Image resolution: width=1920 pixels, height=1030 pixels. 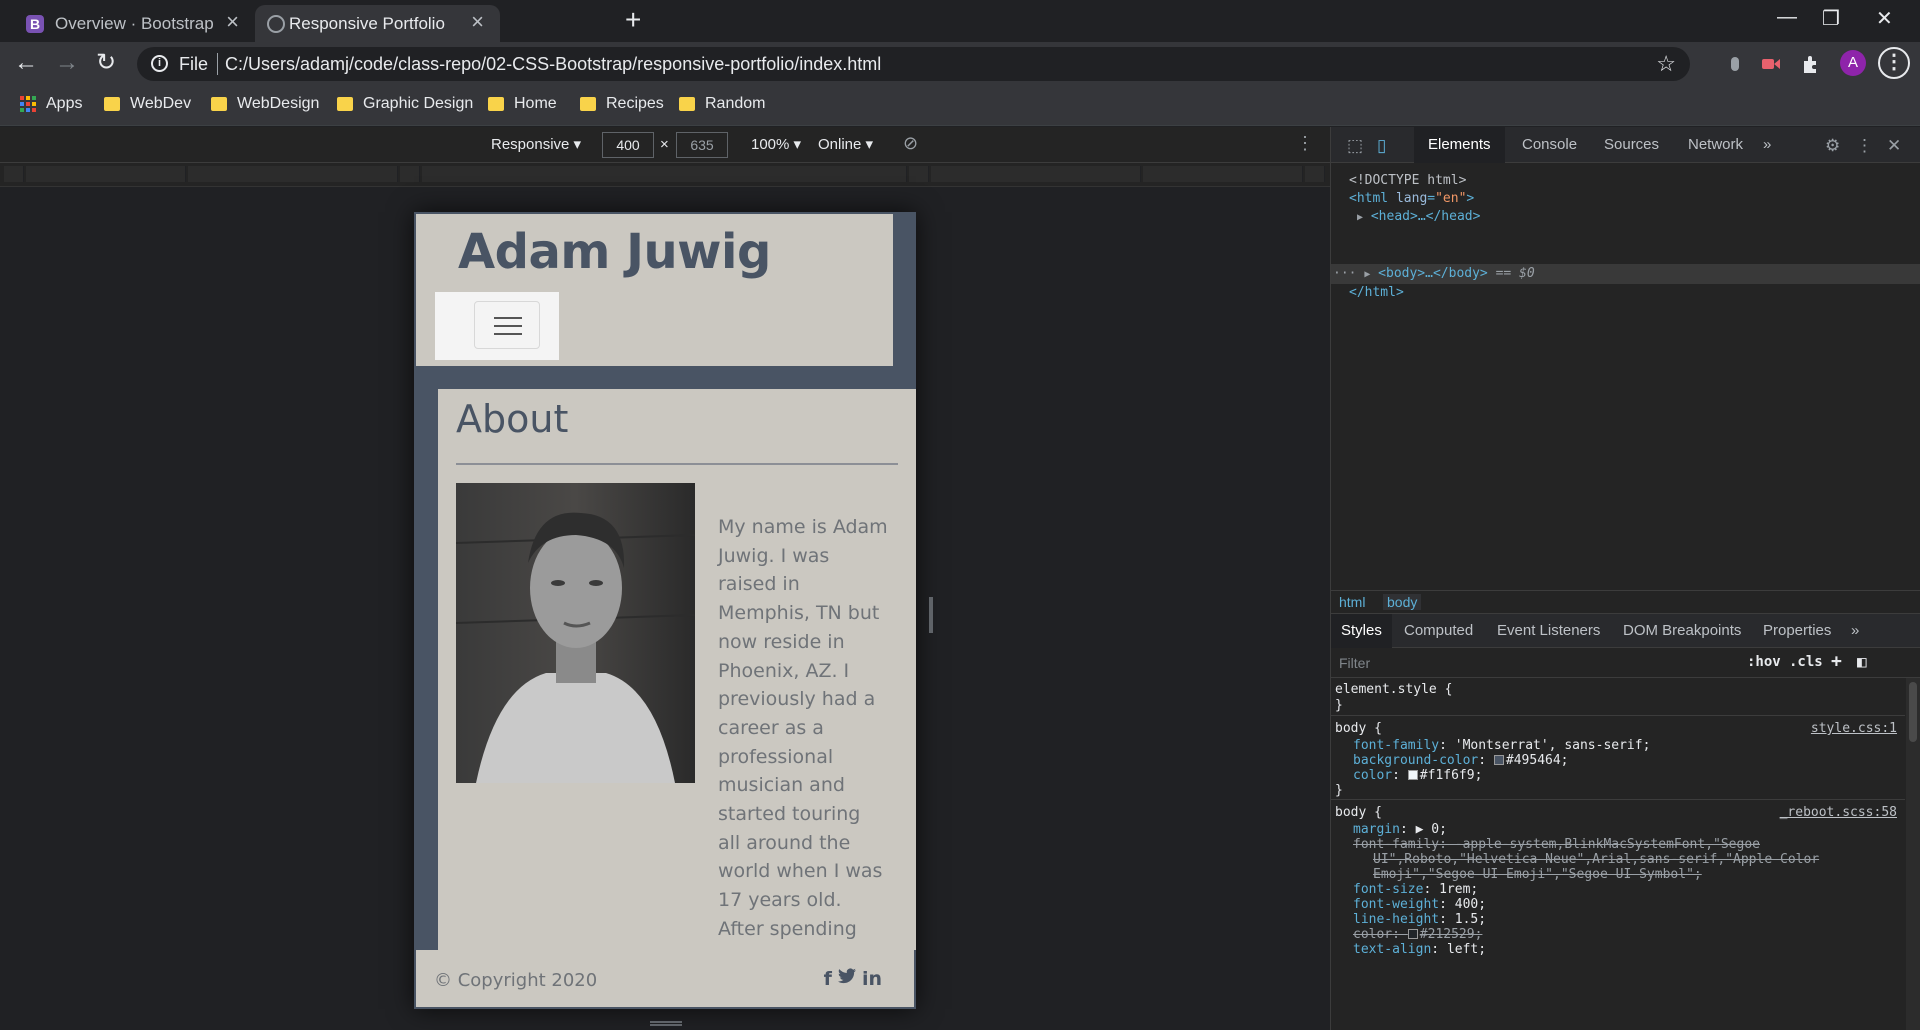 What do you see at coordinates (367, 23) in the screenshot?
I see `tab-title: Responsive Portfolio` at bounding box center [367, 23].